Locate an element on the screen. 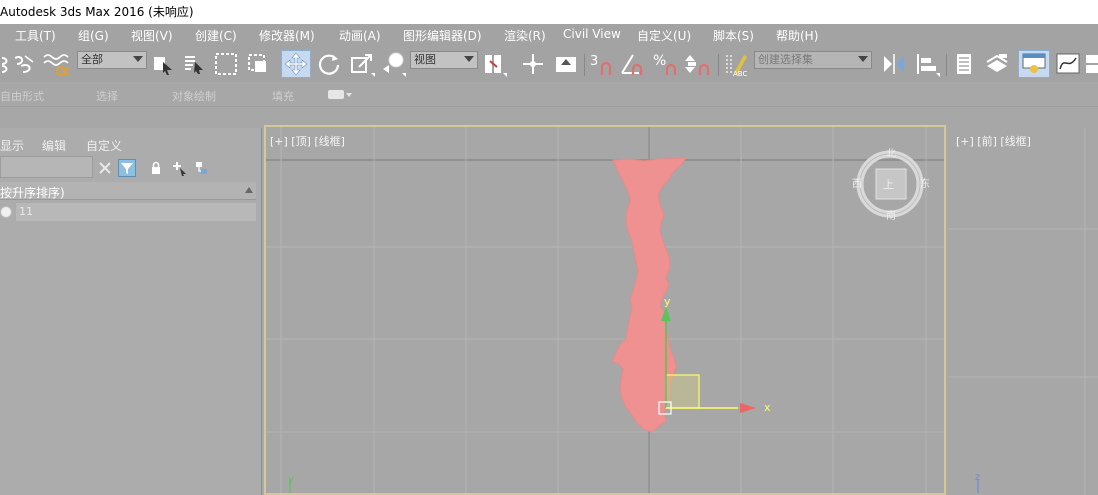 The width and height of the screenshot is (1098, 495). gizmo-y-label: y is located at coordinates (667, 301).